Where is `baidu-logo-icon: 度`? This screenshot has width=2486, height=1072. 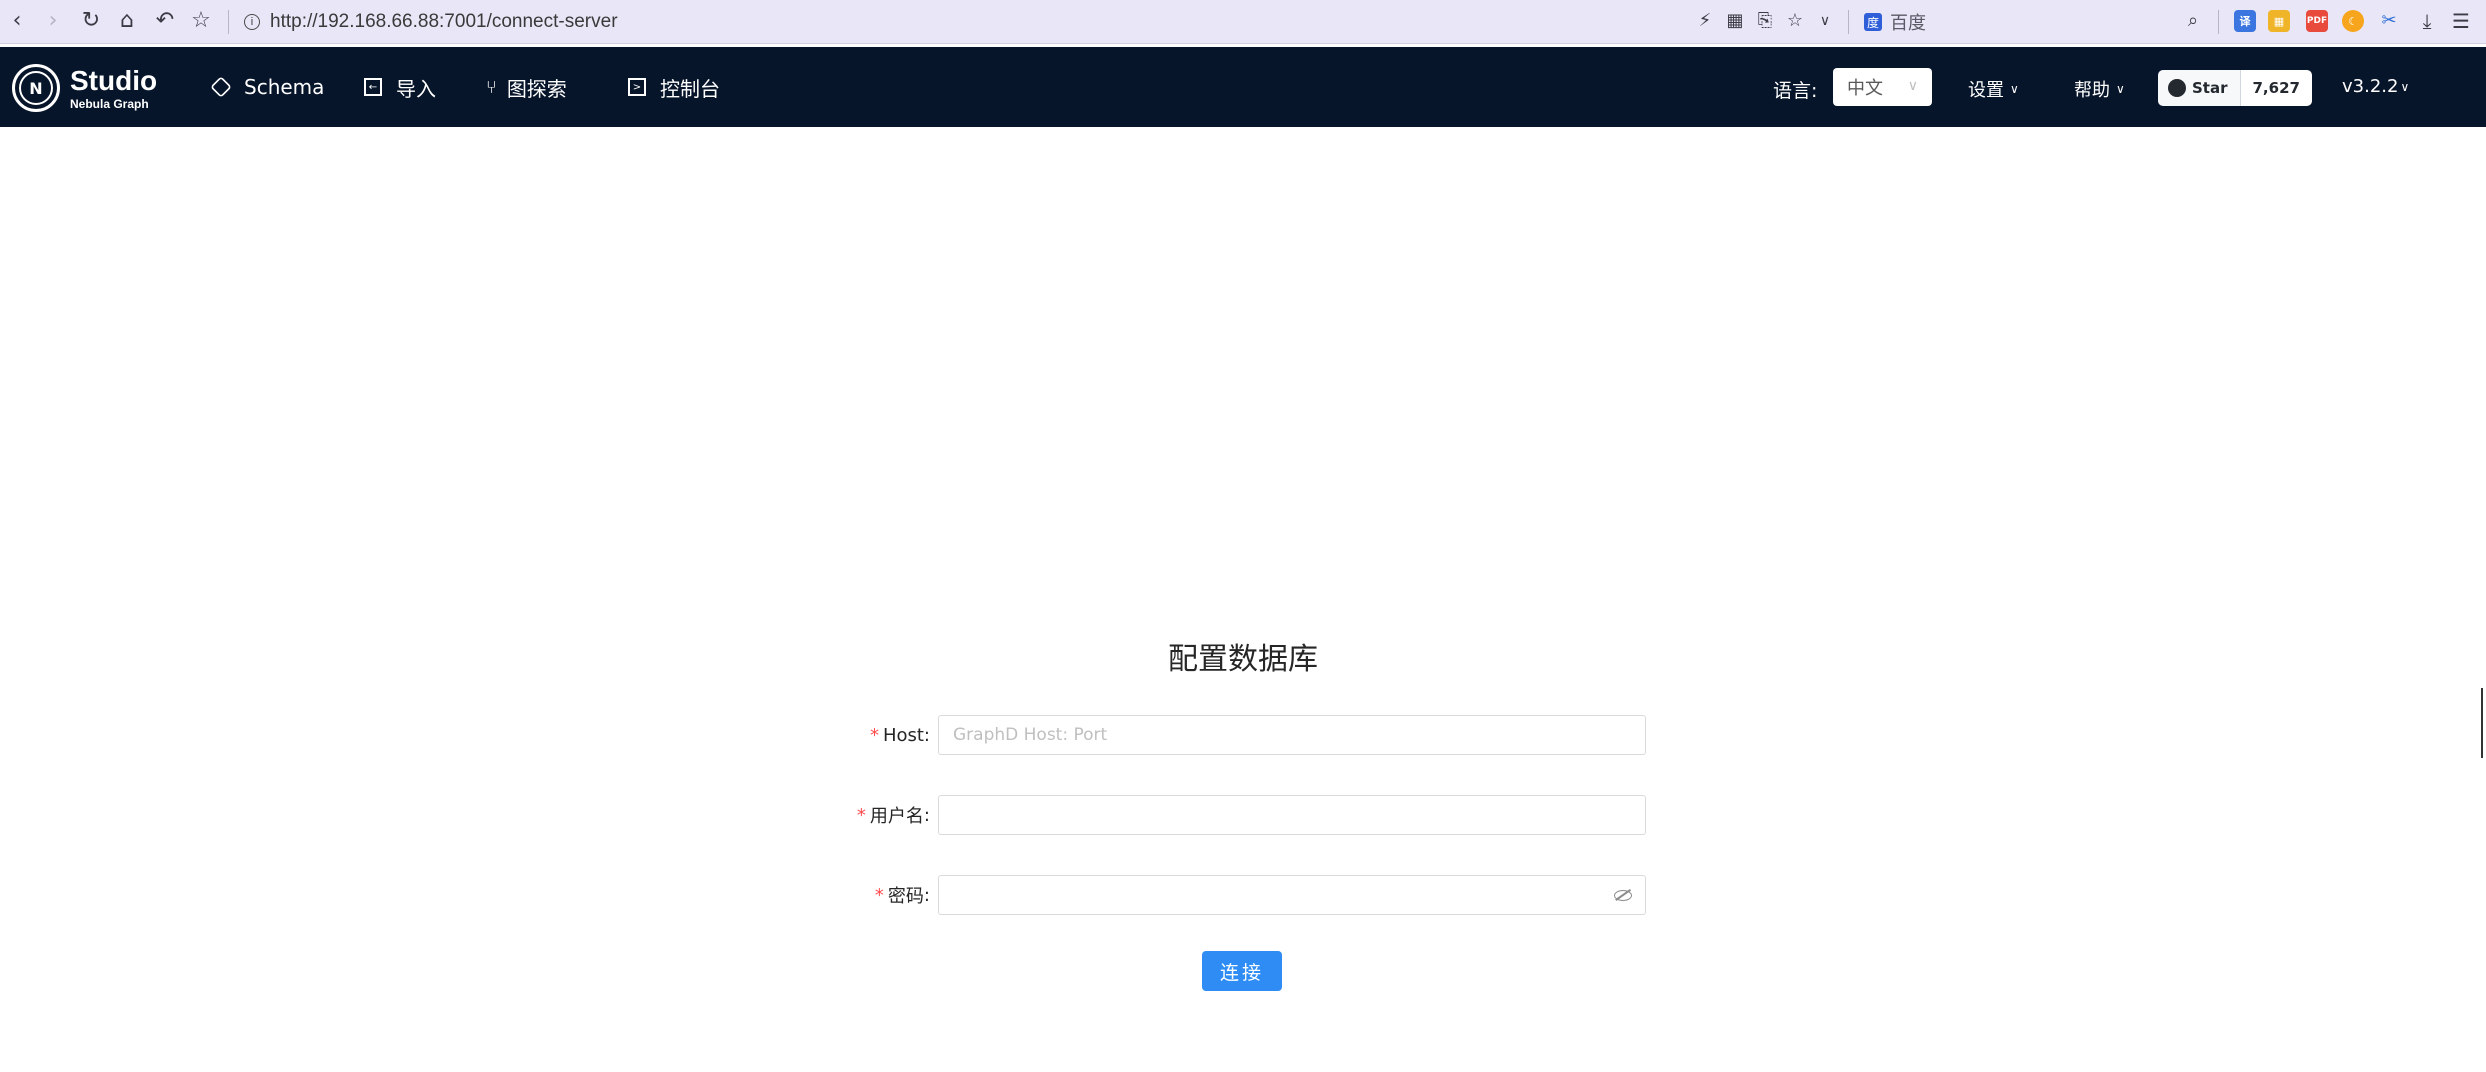
baidu-logo-icon: 度 is located at coordinates (1873, 22).